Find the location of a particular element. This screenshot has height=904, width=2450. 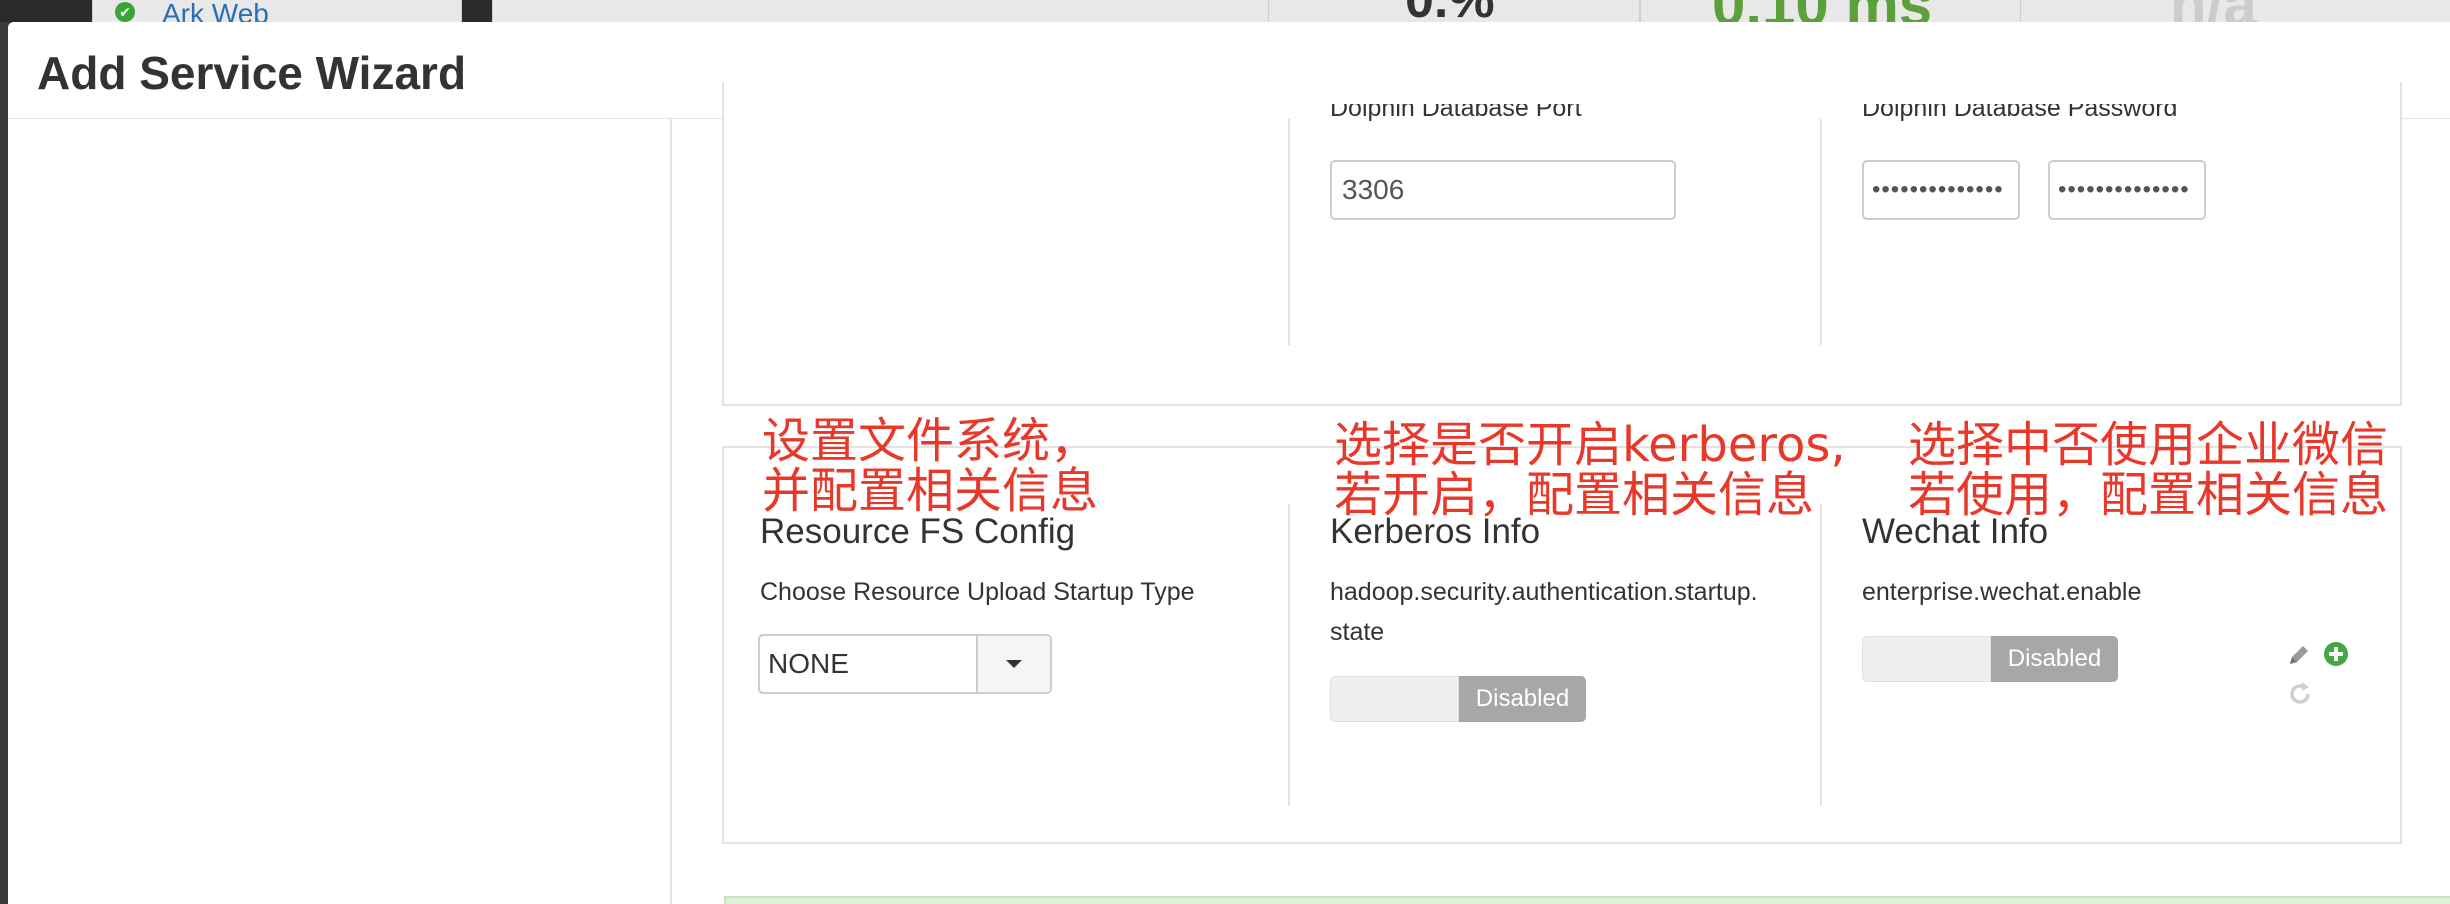

wechat-toggle: Disabled is located at coordinates (1990, 659).